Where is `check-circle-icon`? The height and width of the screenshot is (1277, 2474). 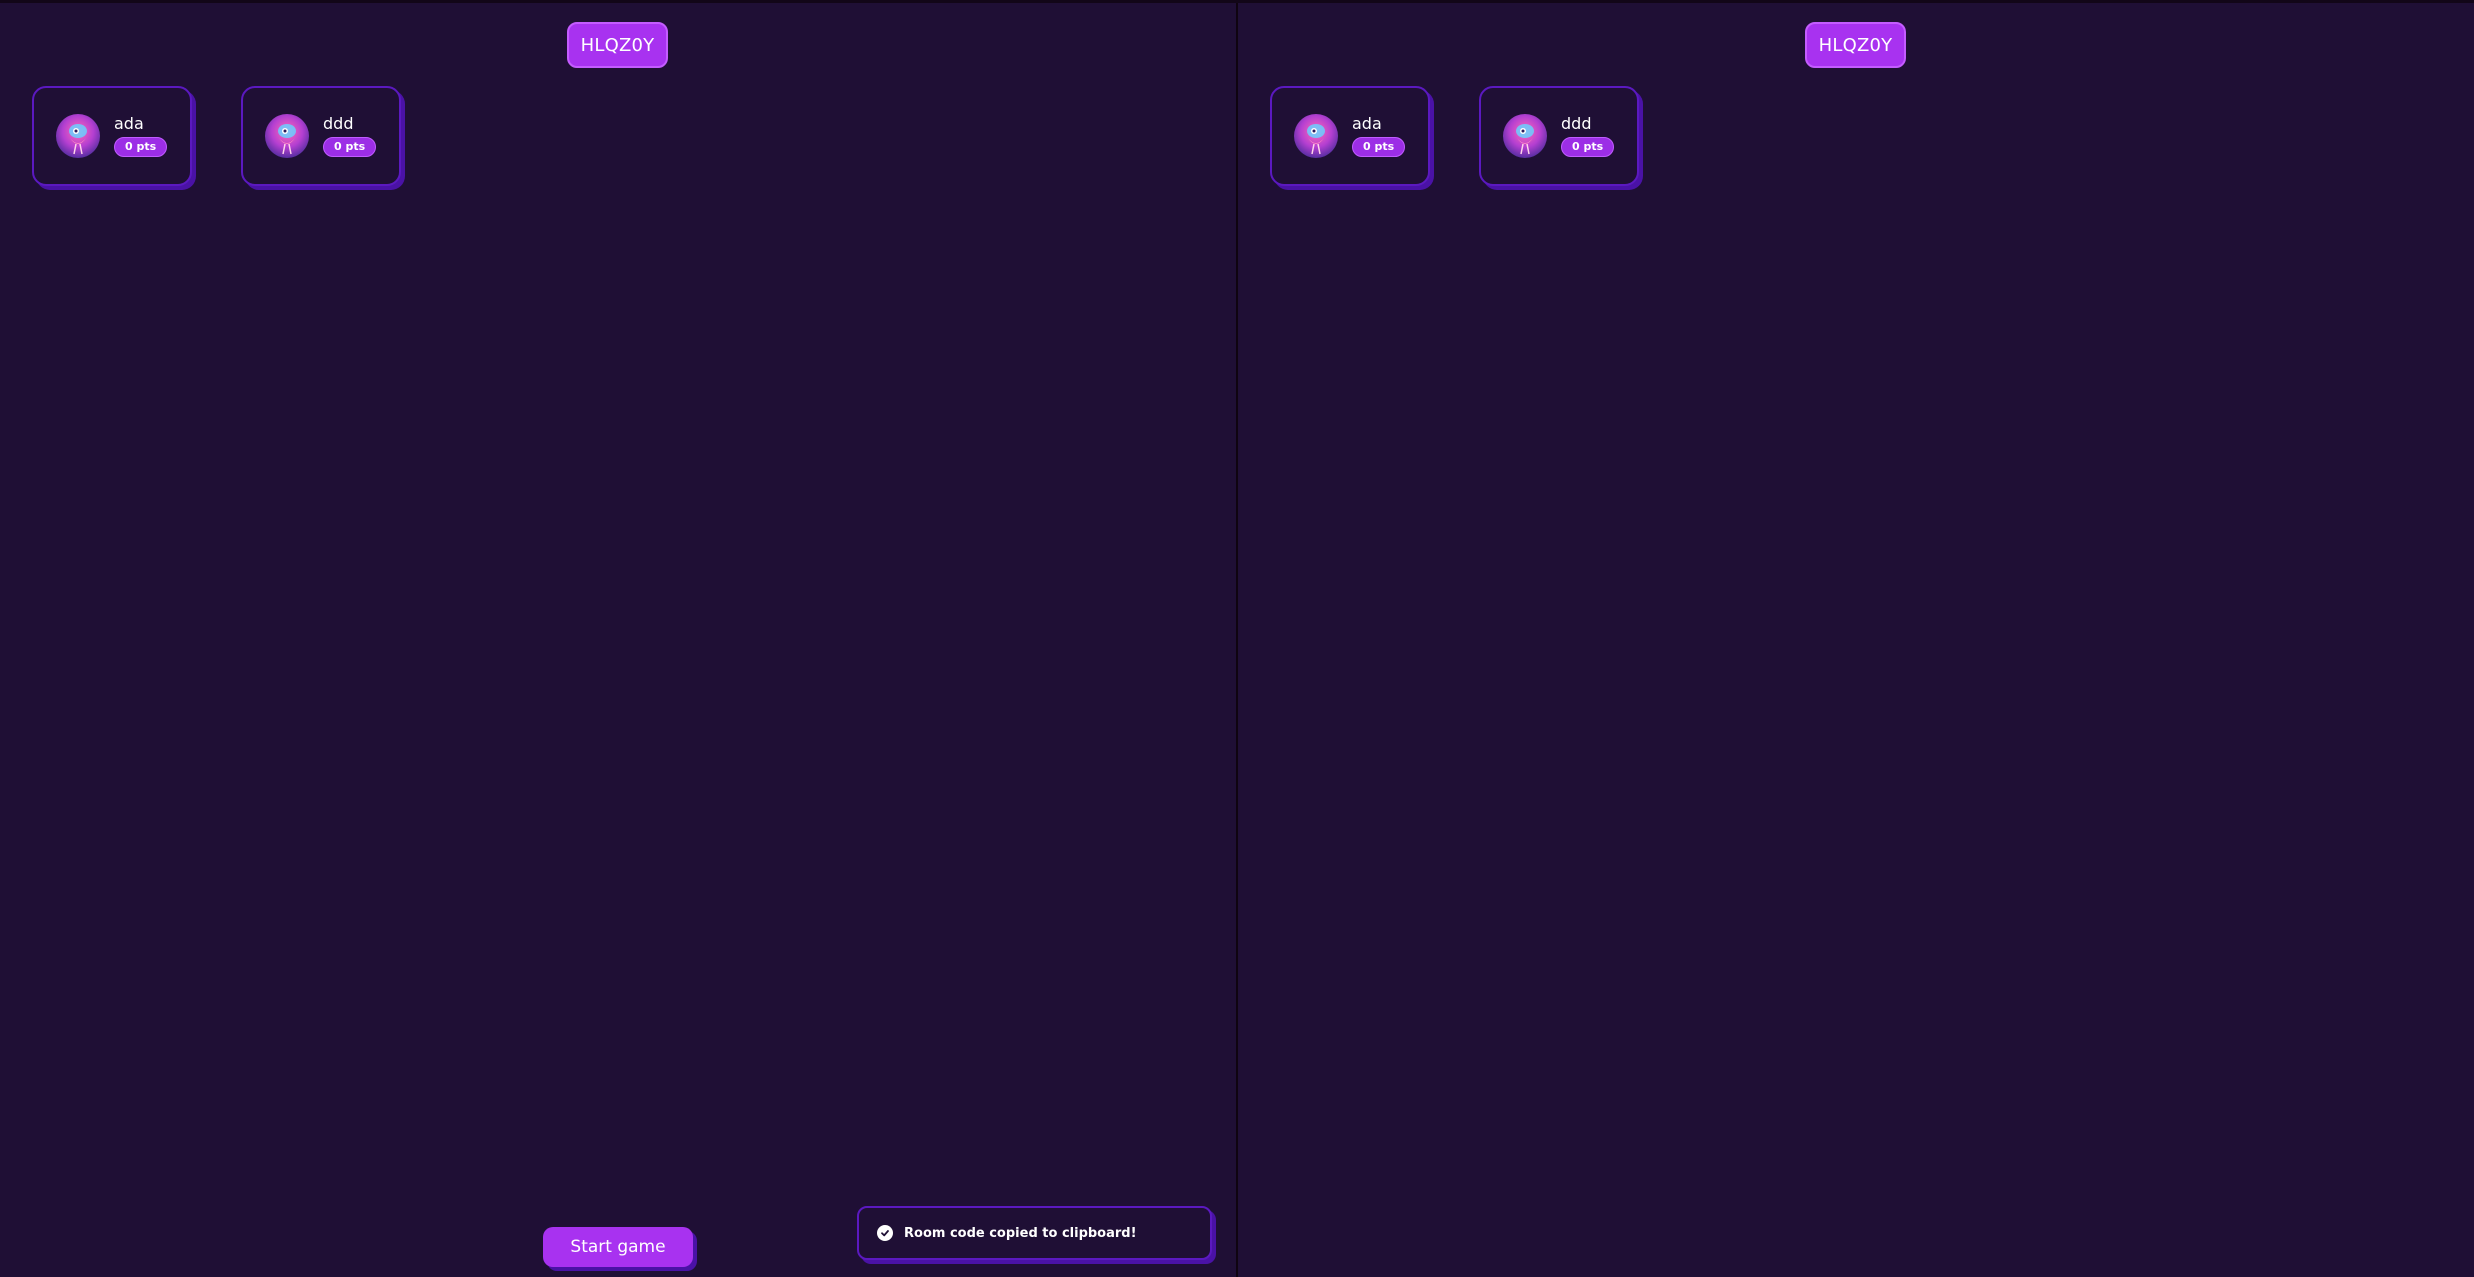
check-circle-icon is located at coordinates (885, 1233).